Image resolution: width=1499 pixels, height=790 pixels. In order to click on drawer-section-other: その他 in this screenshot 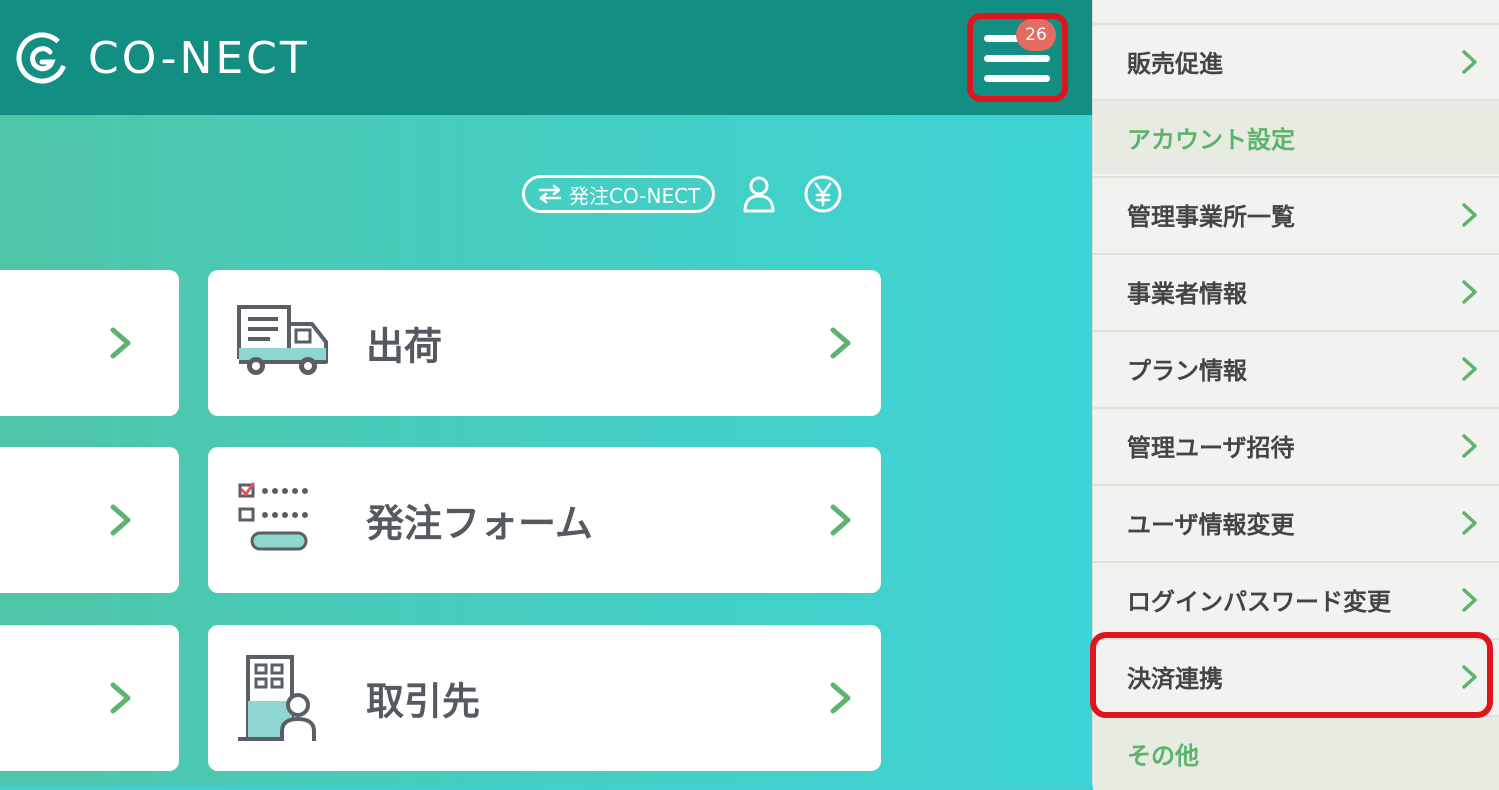, I will do `click(1296, 752)`.